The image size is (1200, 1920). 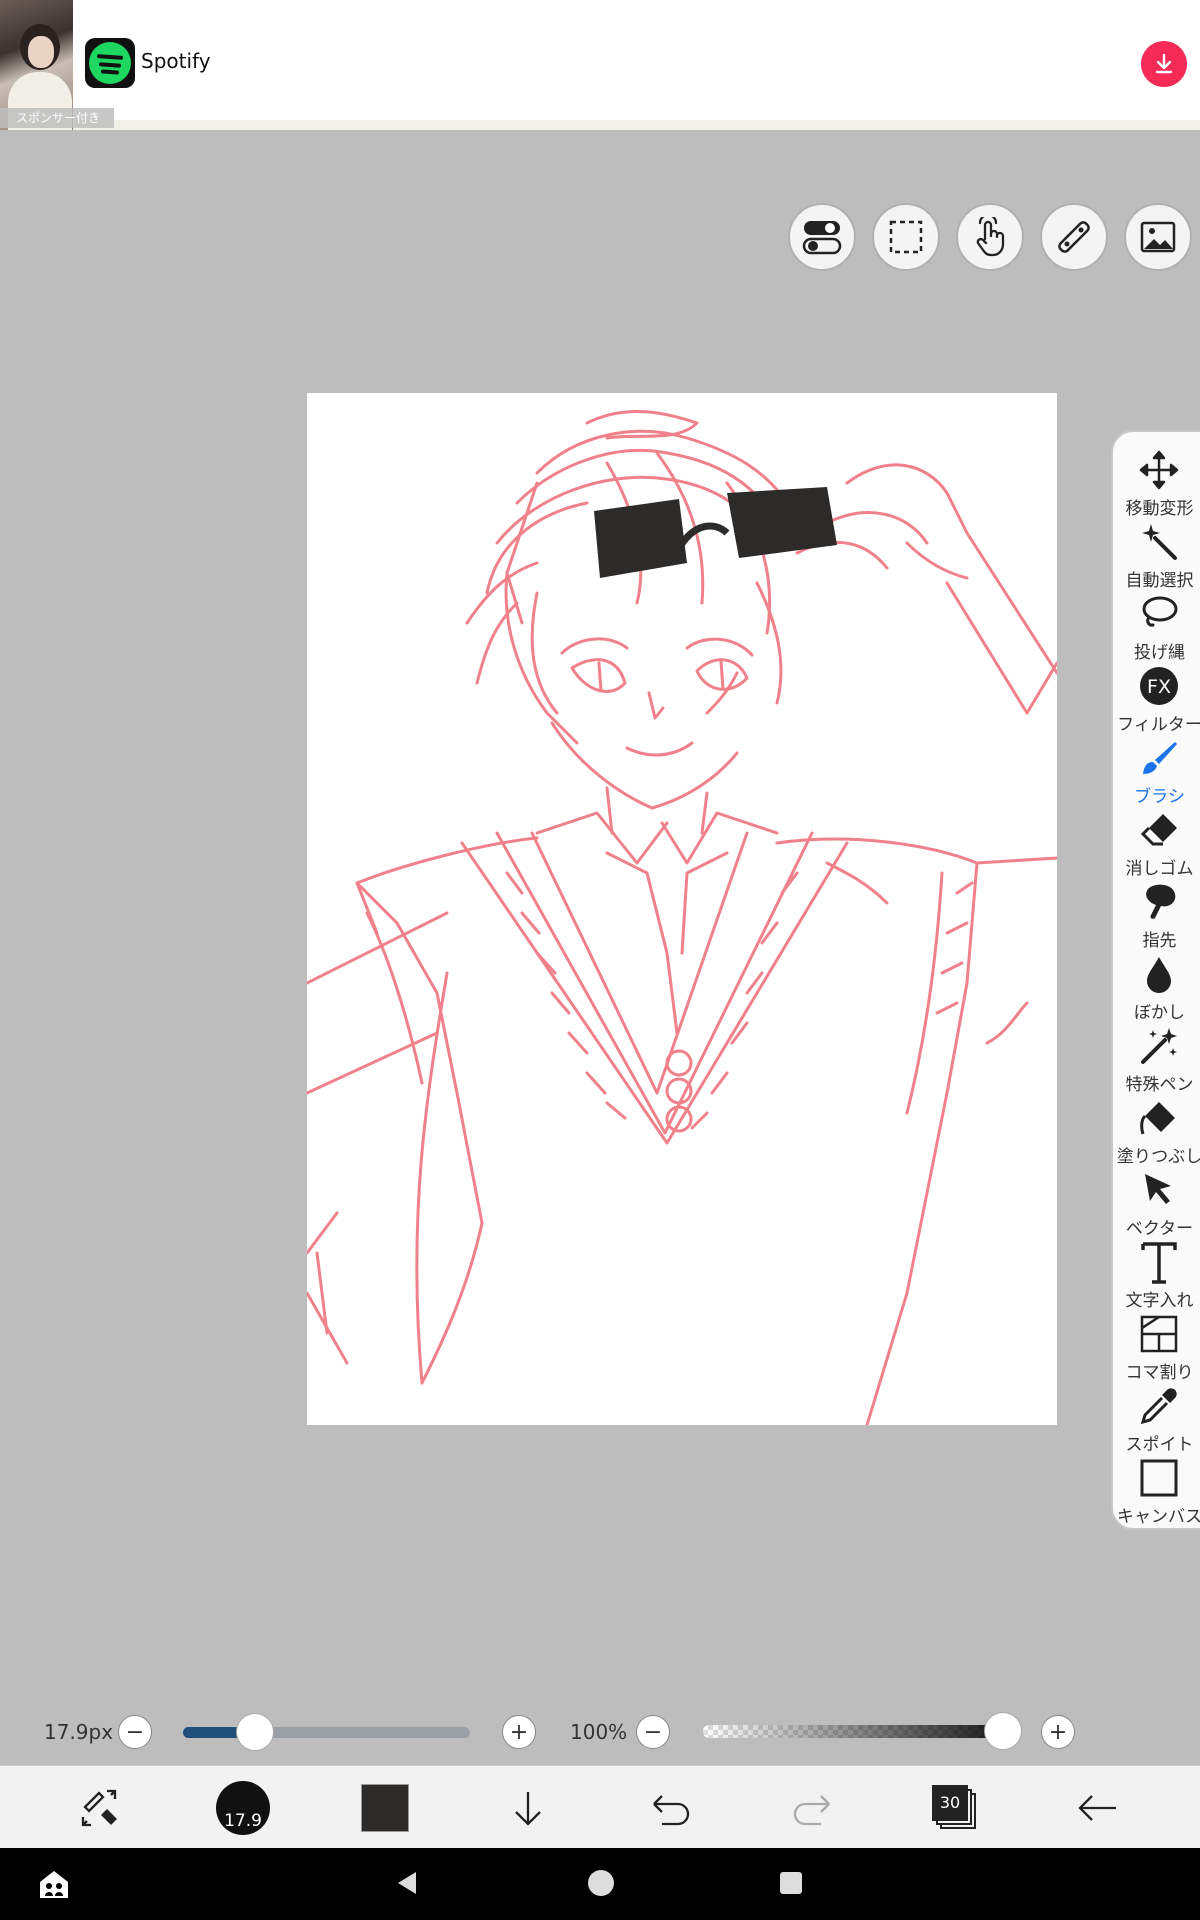 I want to click on download-icon, so click(x=1164, y=63).